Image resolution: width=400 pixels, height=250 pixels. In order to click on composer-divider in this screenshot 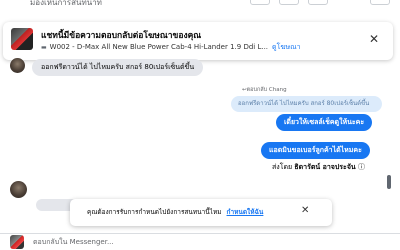, I will do `click(200, 233)`.